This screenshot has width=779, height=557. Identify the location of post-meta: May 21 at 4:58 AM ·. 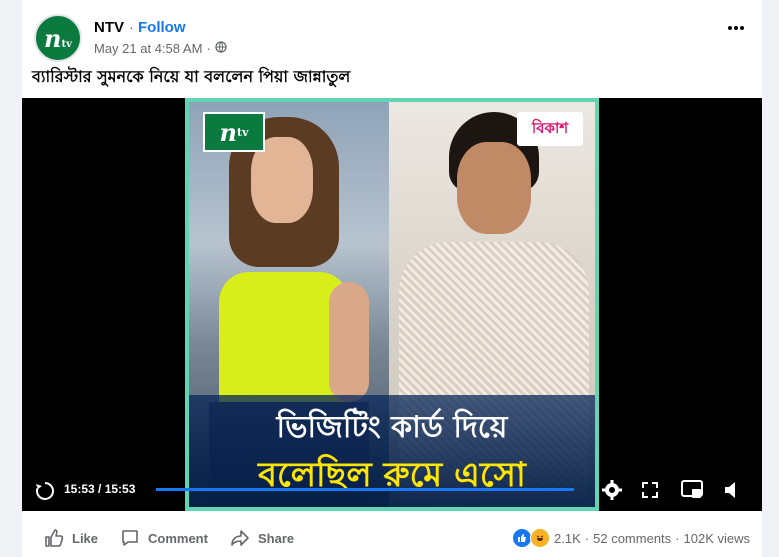
(160, 48).